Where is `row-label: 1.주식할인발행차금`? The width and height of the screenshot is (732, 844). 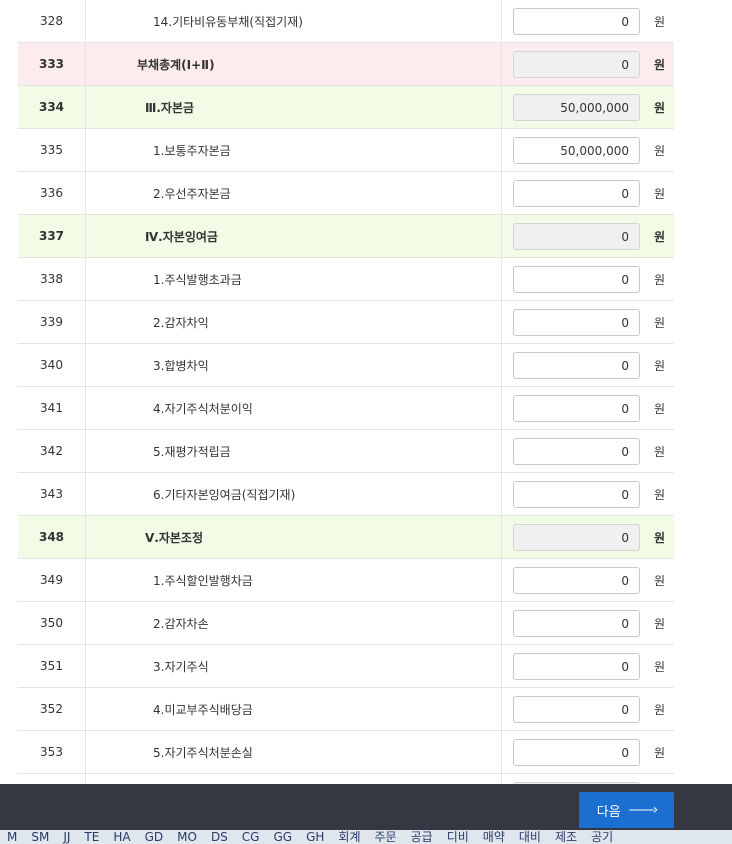 row-label: 1.주식할인발행차금 is located at coordinates (203, 580).